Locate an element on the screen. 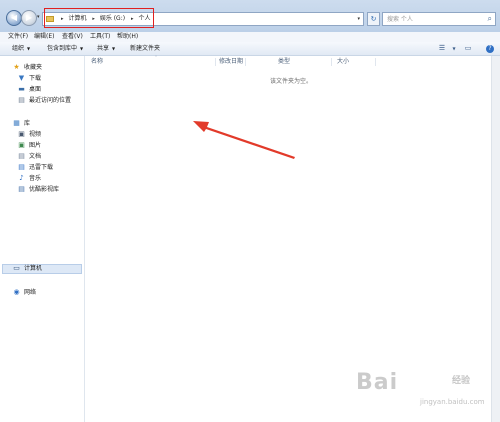  menu-help: 帮助(H) is located at coordinates (127, 37).